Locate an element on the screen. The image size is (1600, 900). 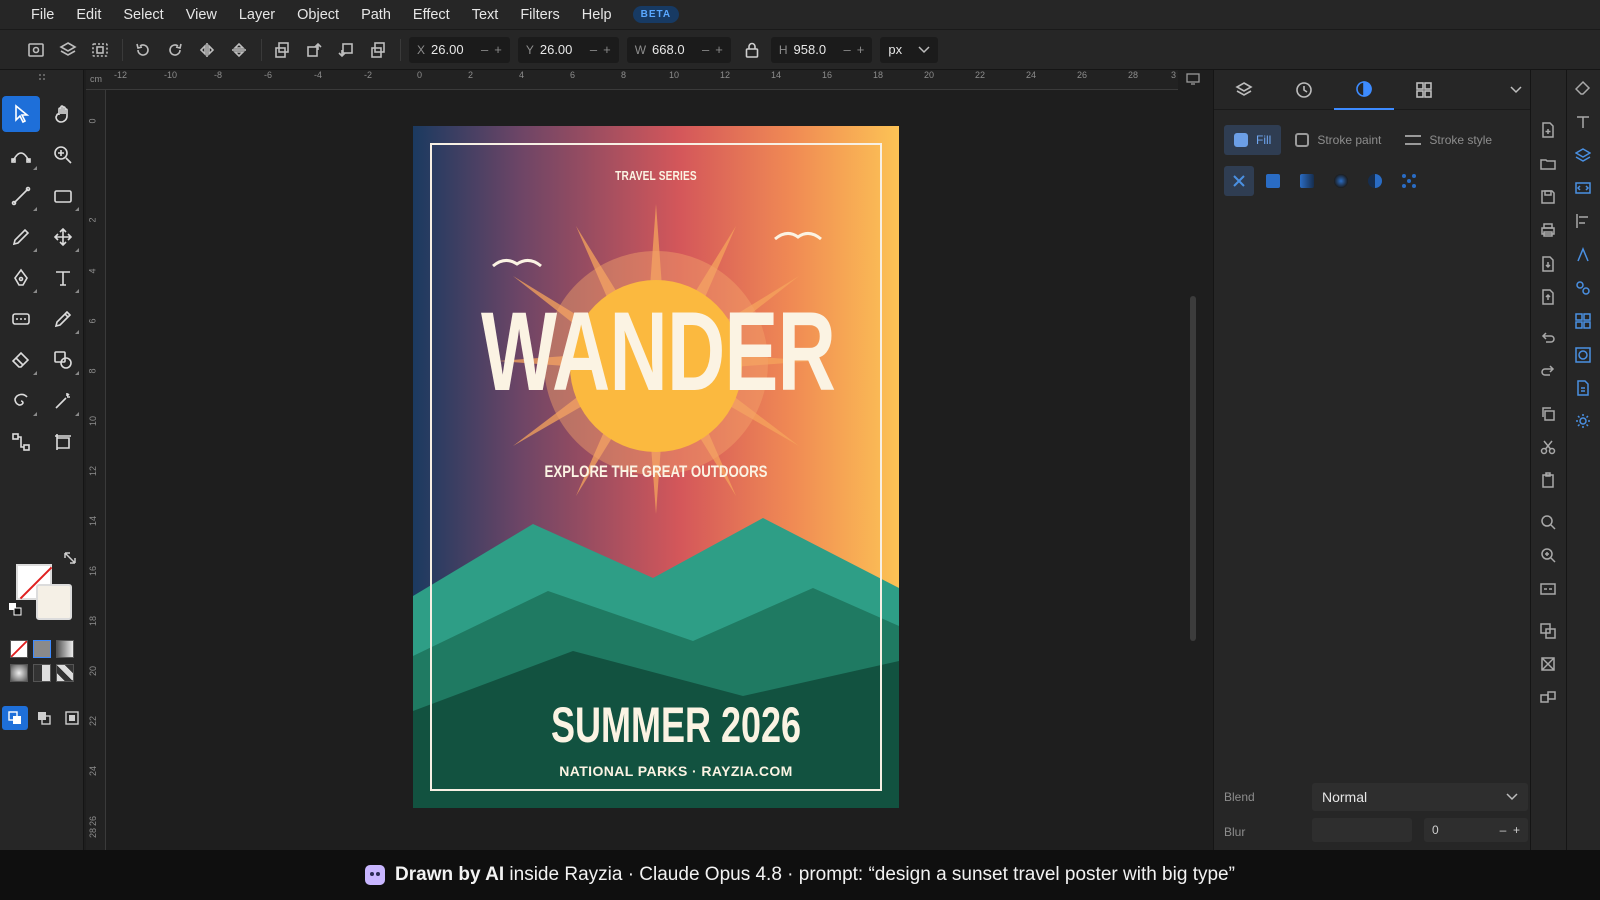
poster-footer: NATIONAL PARKS · RAYZIA.COM is located at coordinates (666, 771).